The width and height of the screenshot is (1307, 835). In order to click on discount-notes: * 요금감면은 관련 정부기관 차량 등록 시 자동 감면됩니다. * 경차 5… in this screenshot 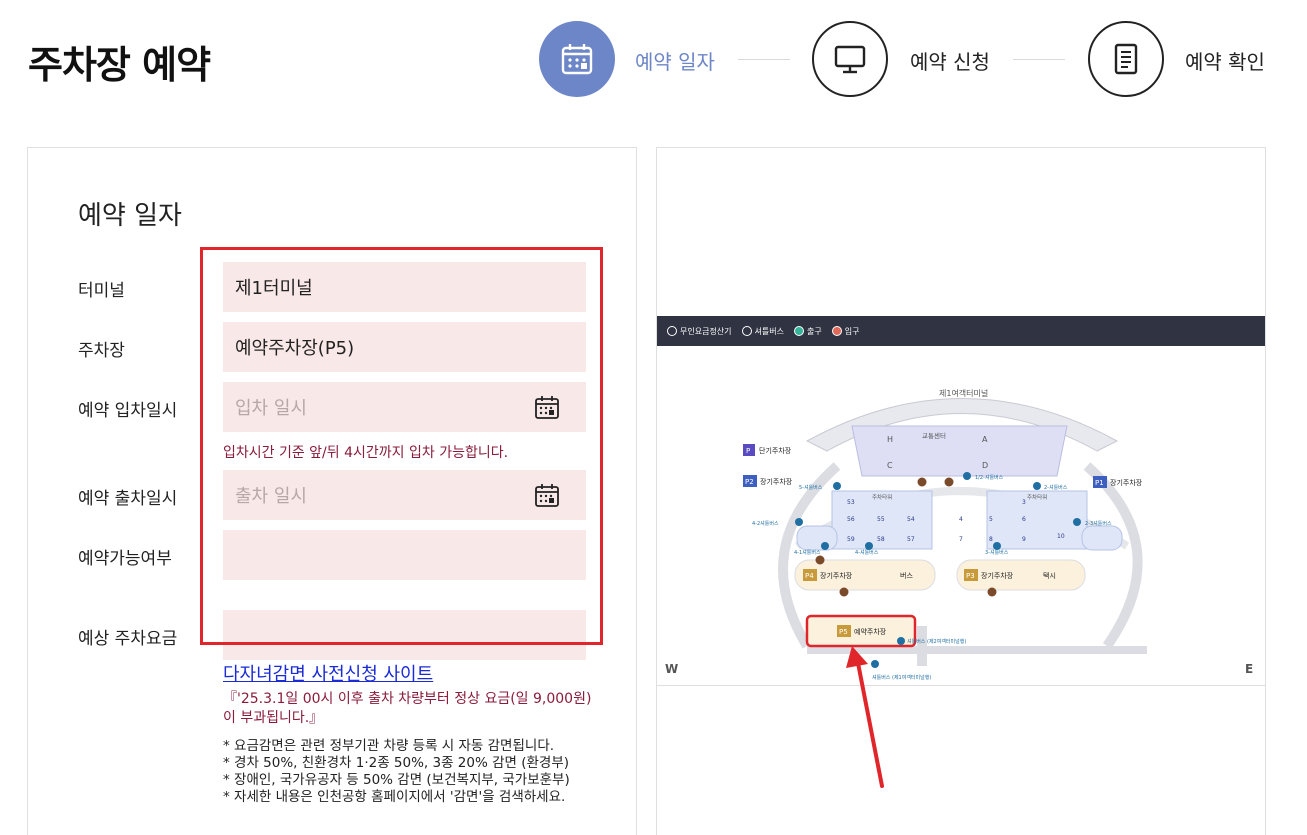, I will do `click(418, 772)`.